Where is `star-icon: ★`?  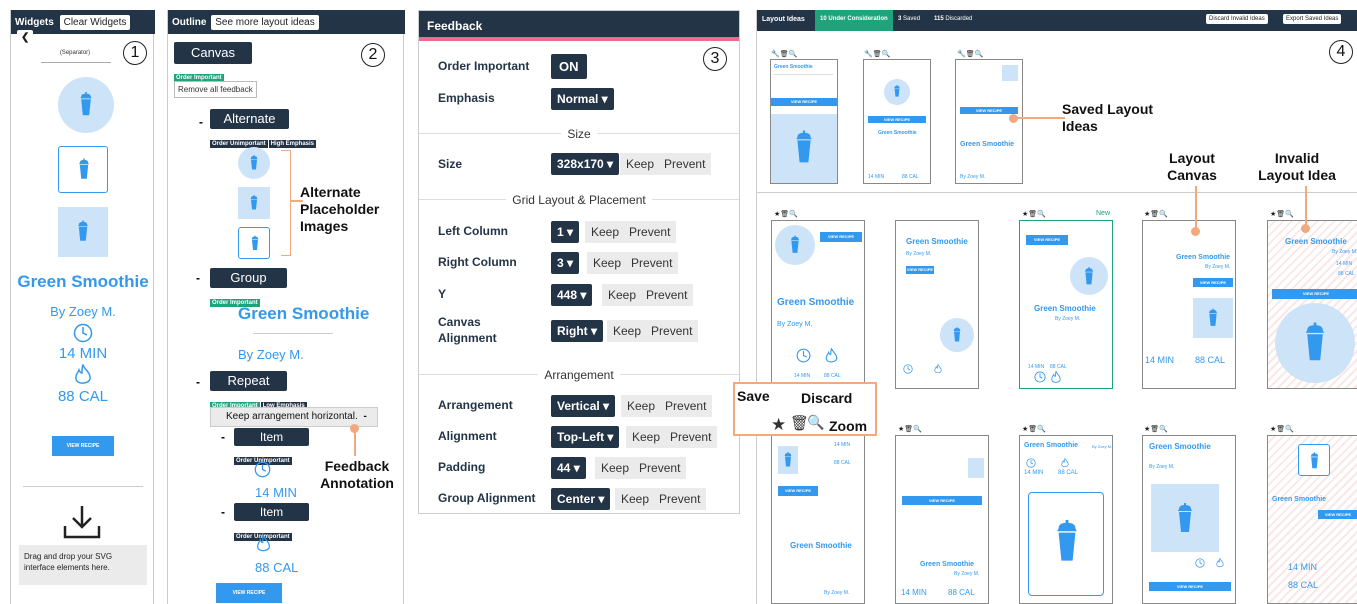 star-icon: ★ is located at coordinates (778, 425).